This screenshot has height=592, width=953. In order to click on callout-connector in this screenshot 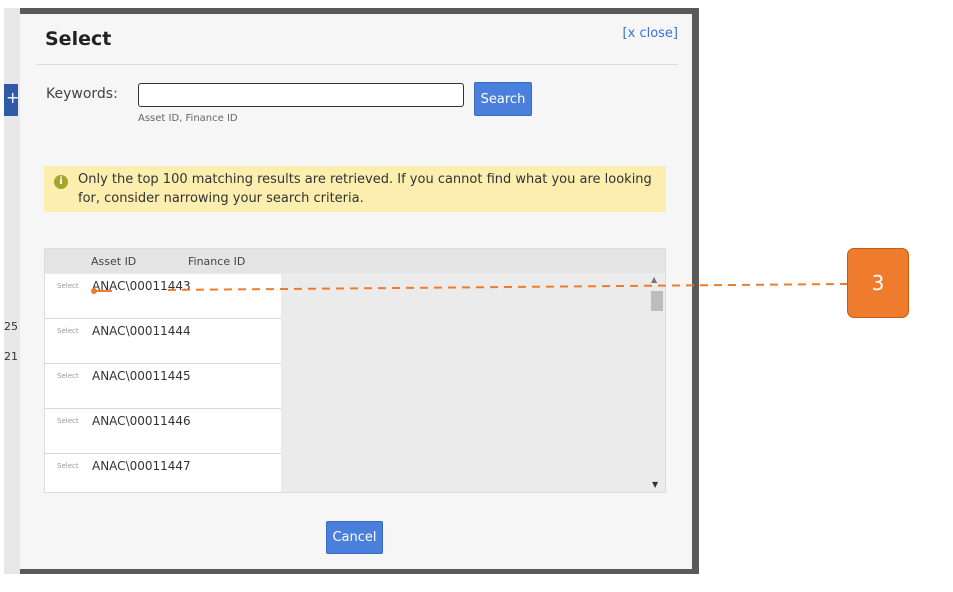, I will do `click(469, 288)`.